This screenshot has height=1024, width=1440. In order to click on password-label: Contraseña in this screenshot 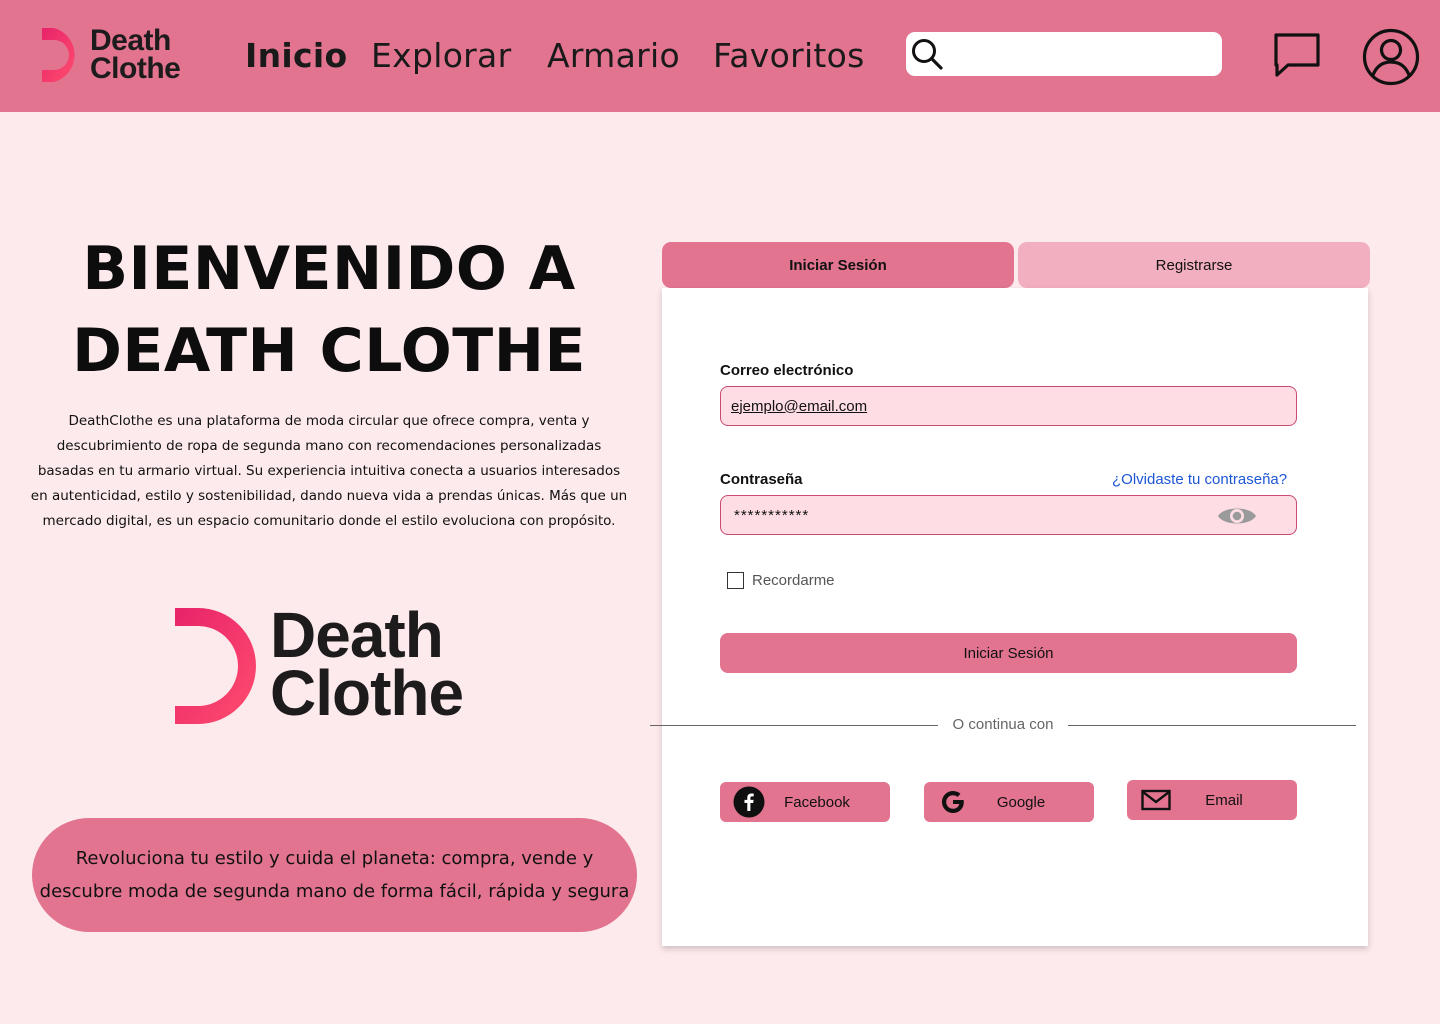, I will do `click(761, 479)`.